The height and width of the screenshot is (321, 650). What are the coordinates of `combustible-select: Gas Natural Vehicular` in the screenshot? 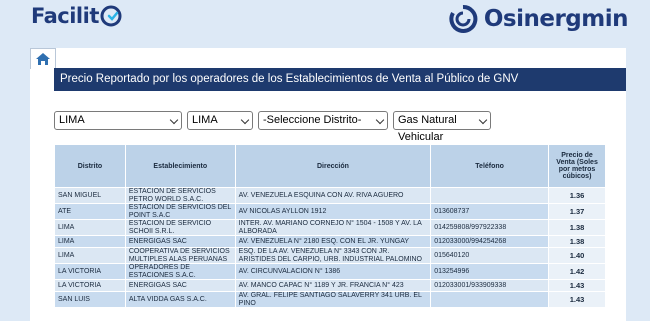 It's located at (442, 127).